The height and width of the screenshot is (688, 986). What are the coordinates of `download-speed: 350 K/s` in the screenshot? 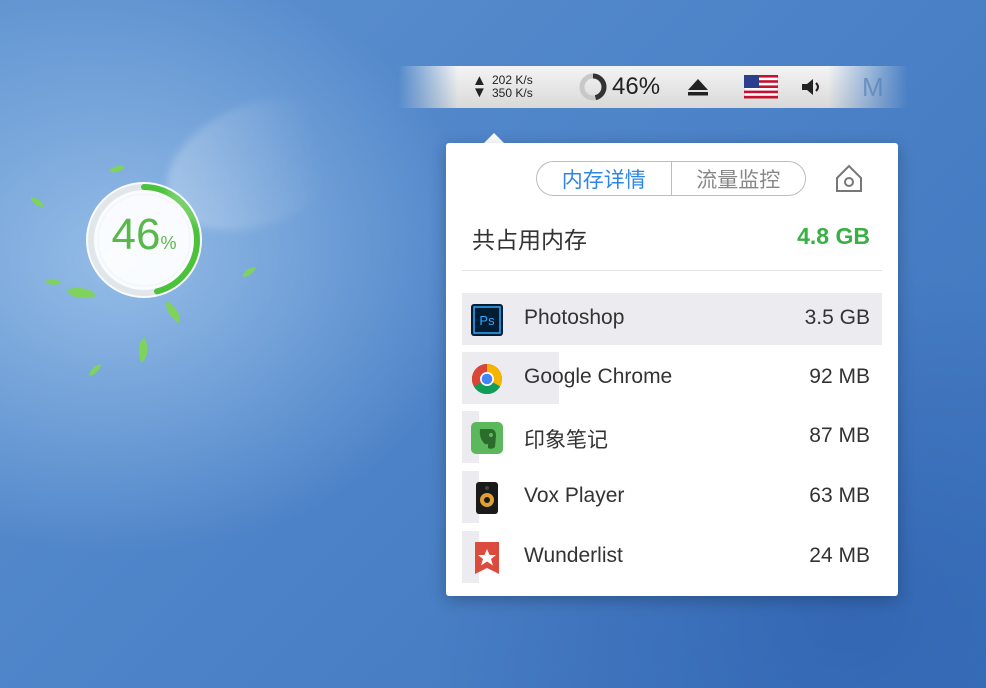 It's located at (512, 93).